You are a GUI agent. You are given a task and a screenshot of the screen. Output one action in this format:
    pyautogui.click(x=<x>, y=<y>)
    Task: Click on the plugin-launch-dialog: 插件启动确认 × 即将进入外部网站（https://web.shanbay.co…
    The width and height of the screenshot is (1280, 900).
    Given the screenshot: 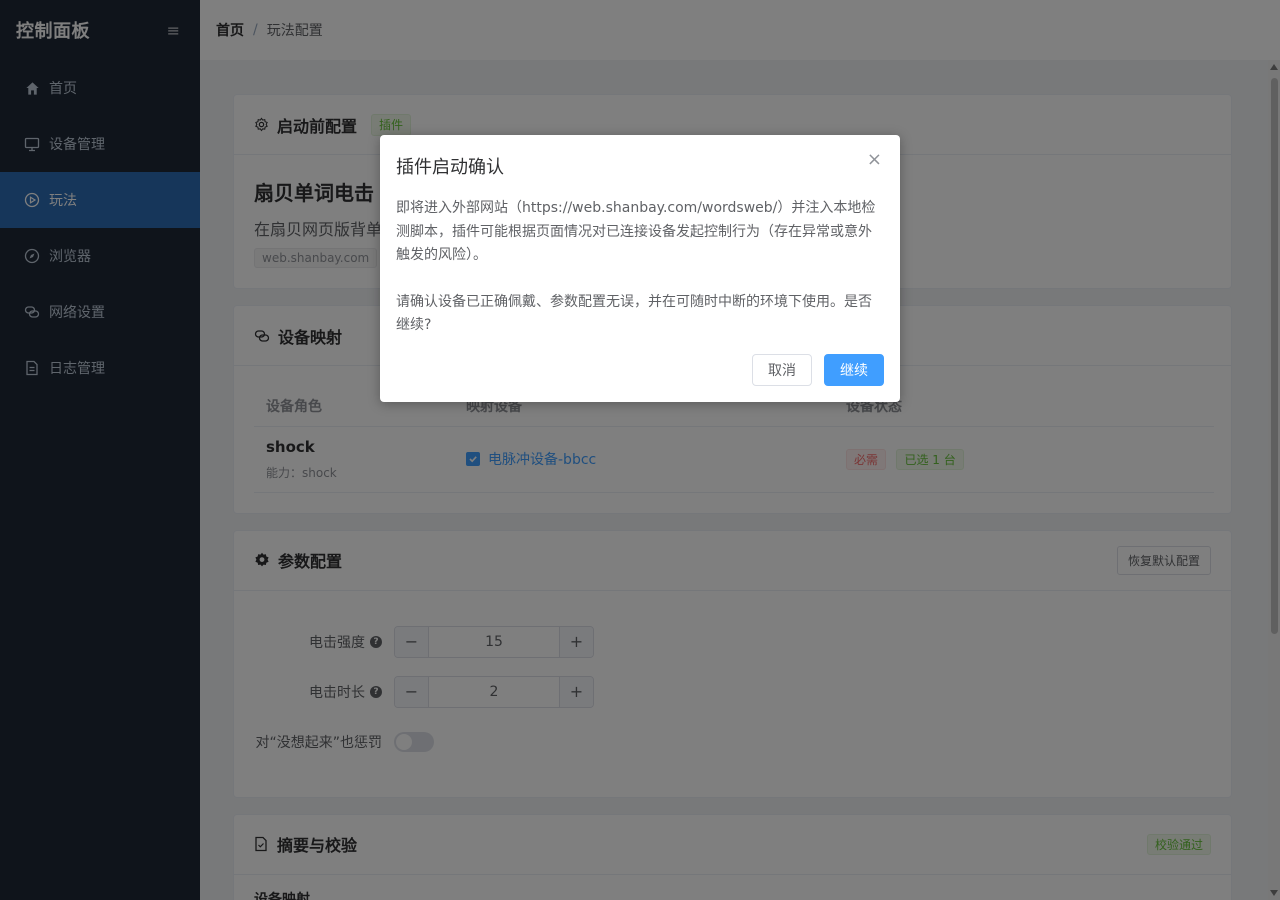 What is the action you would take?
    pyautogui.click(x=640, y=268)
    